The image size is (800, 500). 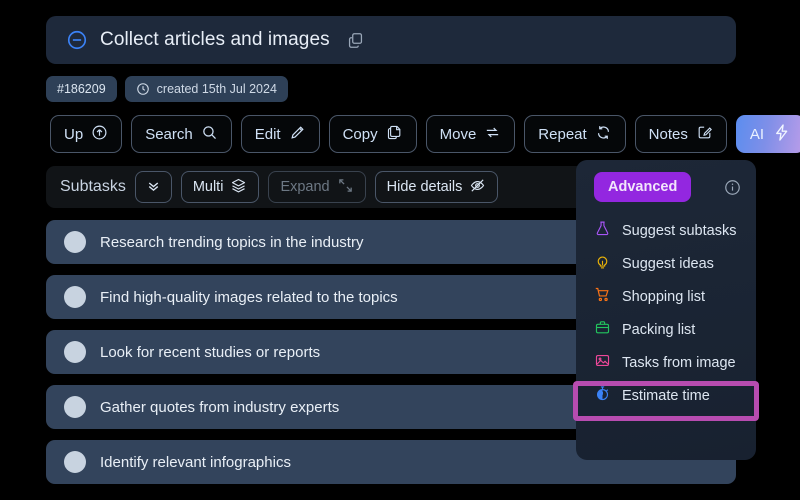 I want to click on edit-button: Edit, so click(x=280, y=134).